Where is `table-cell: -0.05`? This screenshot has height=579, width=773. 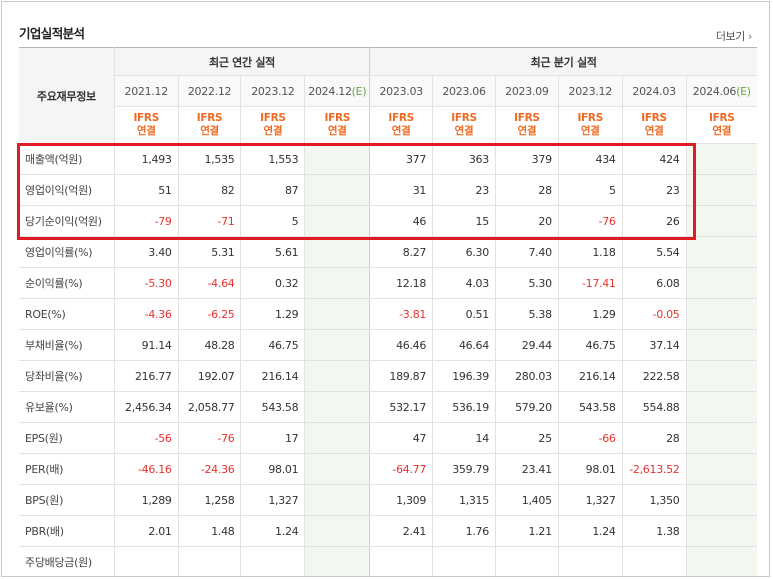 table-cell: -0.05 is located at coordinates (654, 314).